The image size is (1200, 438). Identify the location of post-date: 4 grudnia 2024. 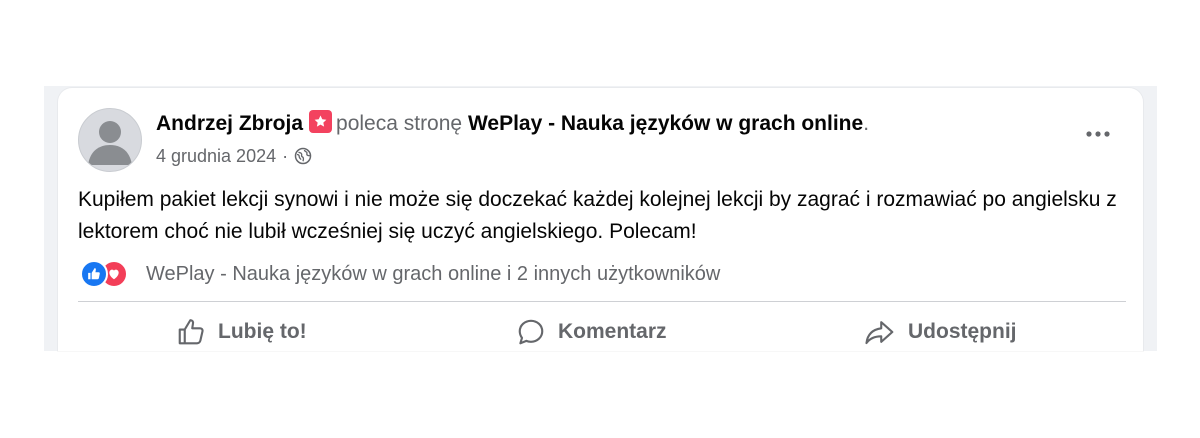
(216, 156).